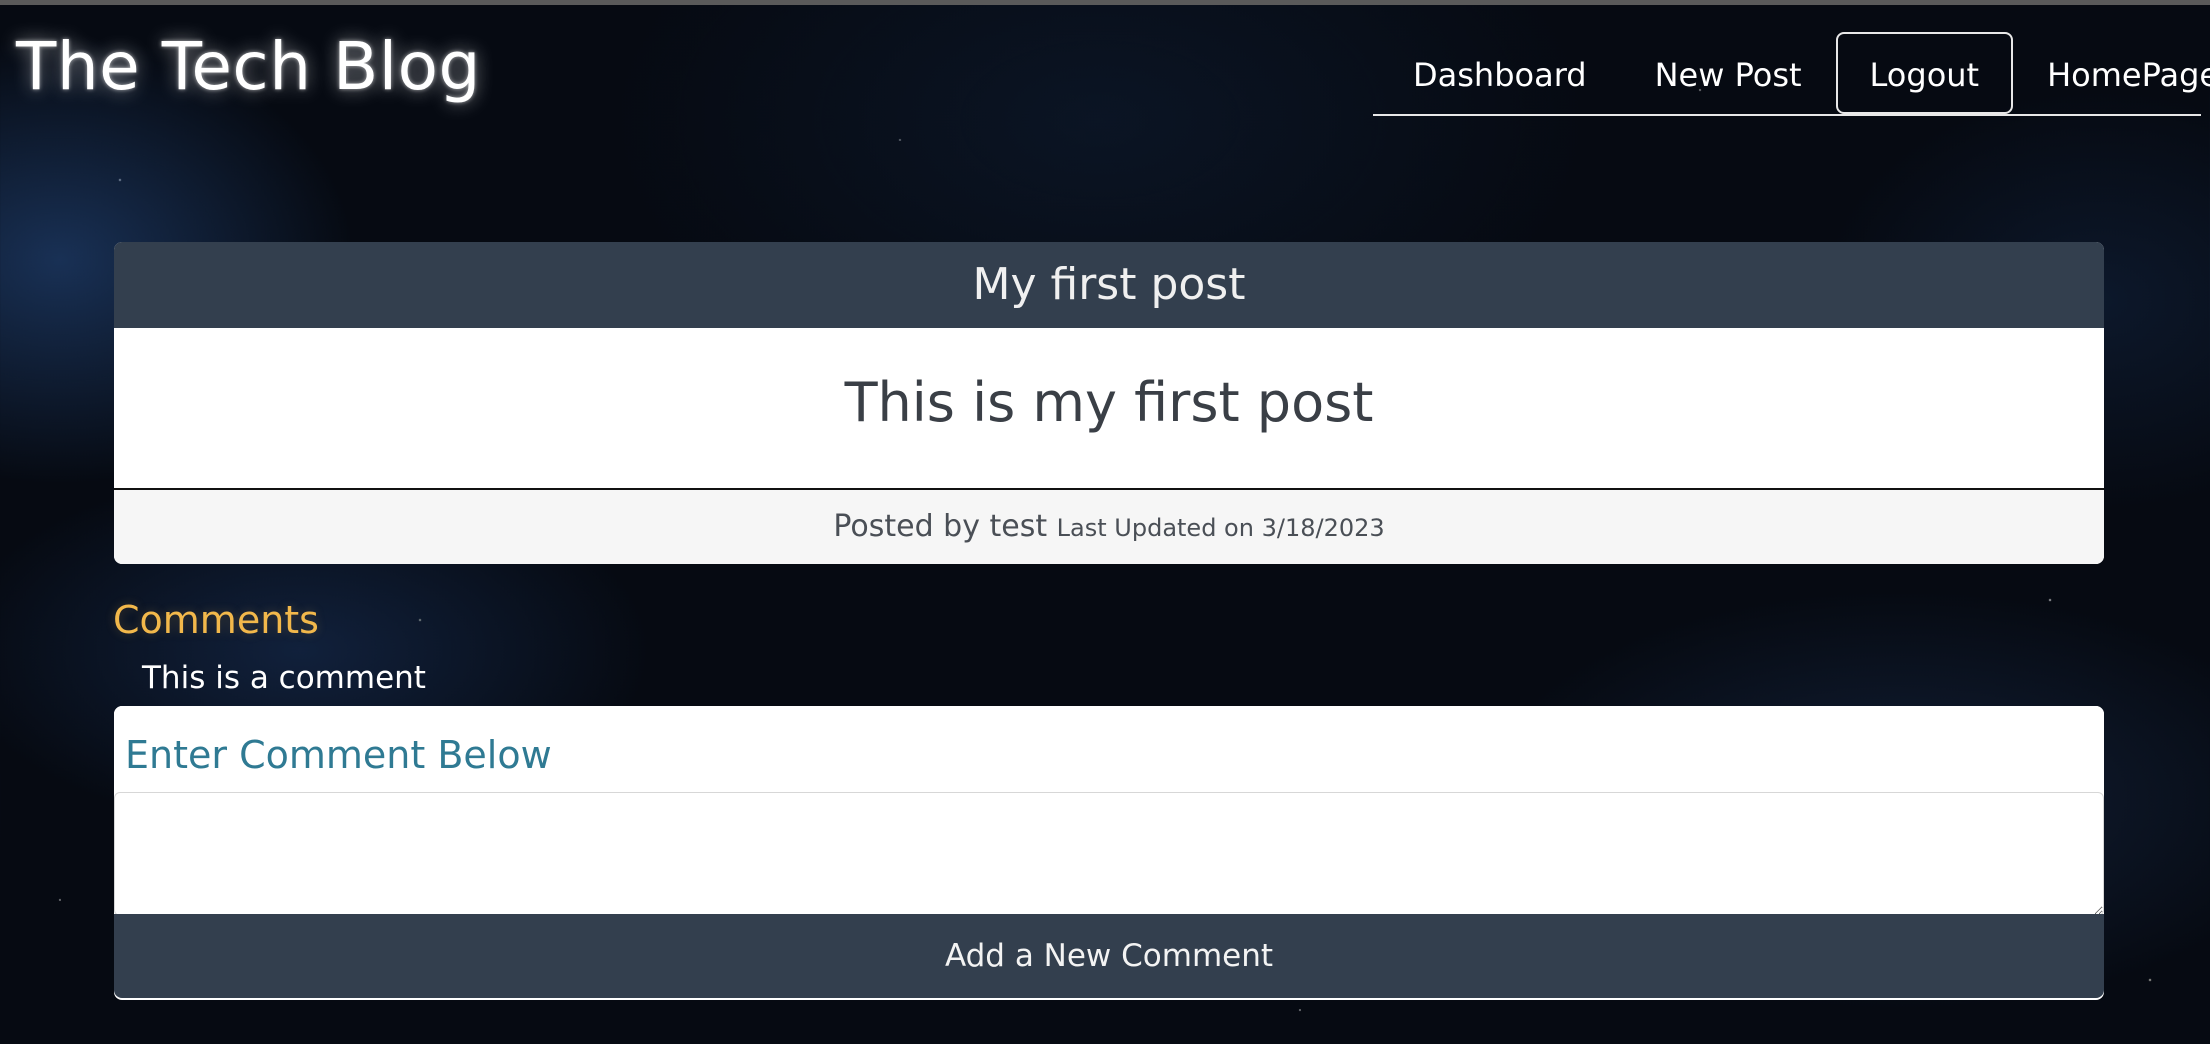  What do you see at coordinates (1109, 285) in the screenshot?
I see `post-title: My first post` at bounding box center [1109, 285].